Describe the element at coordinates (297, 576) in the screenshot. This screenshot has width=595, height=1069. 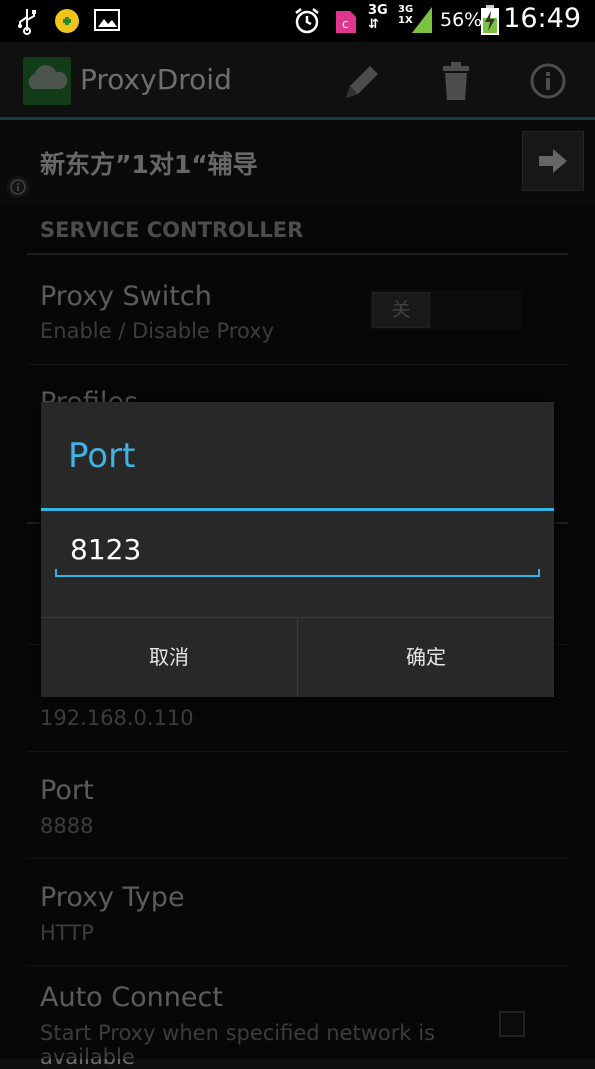
I see `port-input-underline` at that location.